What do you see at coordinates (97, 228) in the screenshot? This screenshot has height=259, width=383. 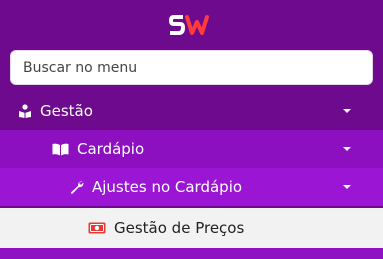 I see `money-bill-icon` at bounding box center [97, 228].